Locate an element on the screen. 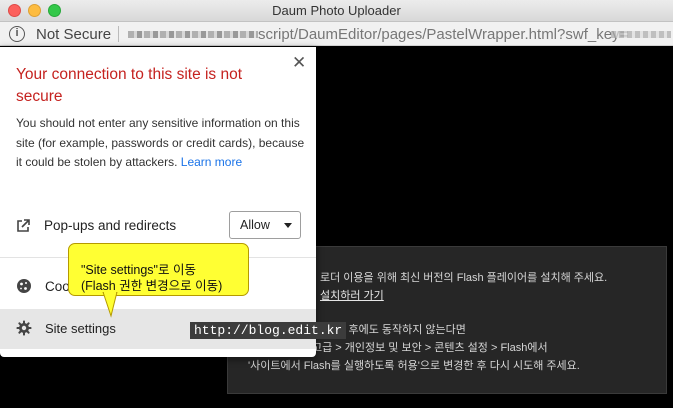  popups-redirects-row: Pop-ups and redirects Allow is located at coordinates (158, 227).